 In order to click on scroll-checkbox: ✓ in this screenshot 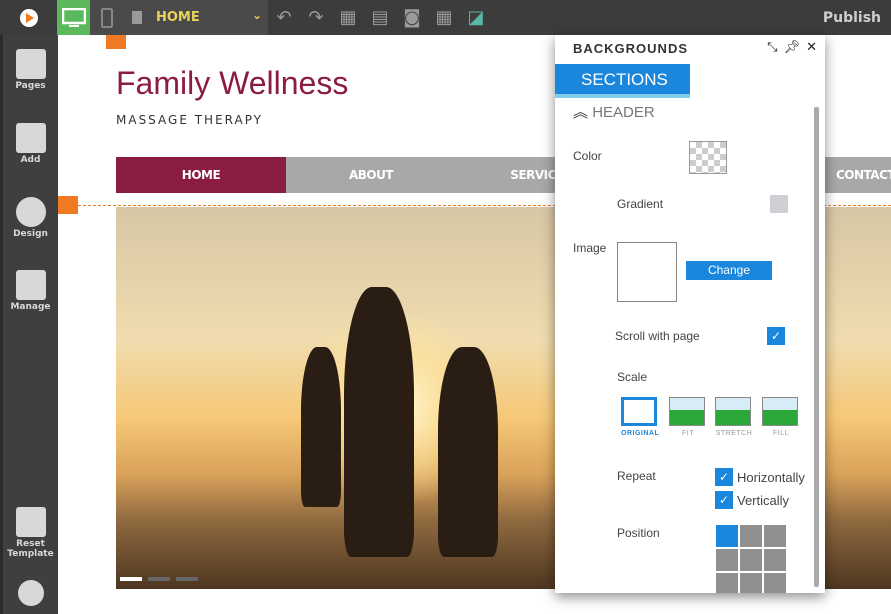, I will do `click(776, 336)`.